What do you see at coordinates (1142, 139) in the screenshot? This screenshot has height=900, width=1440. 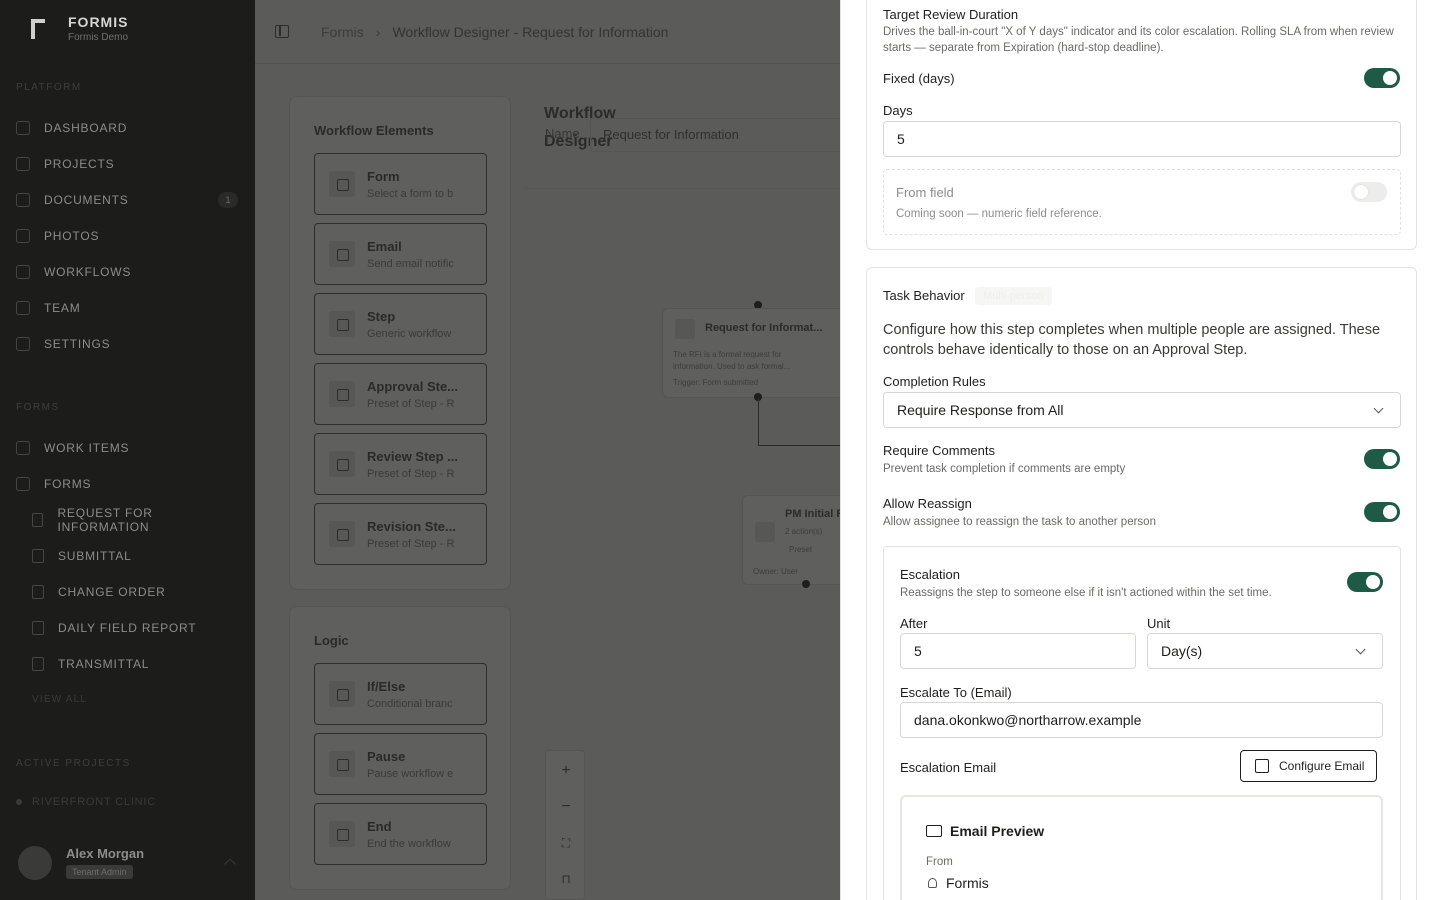 I see `days-input: 5` at bounding box center [1142, 139].